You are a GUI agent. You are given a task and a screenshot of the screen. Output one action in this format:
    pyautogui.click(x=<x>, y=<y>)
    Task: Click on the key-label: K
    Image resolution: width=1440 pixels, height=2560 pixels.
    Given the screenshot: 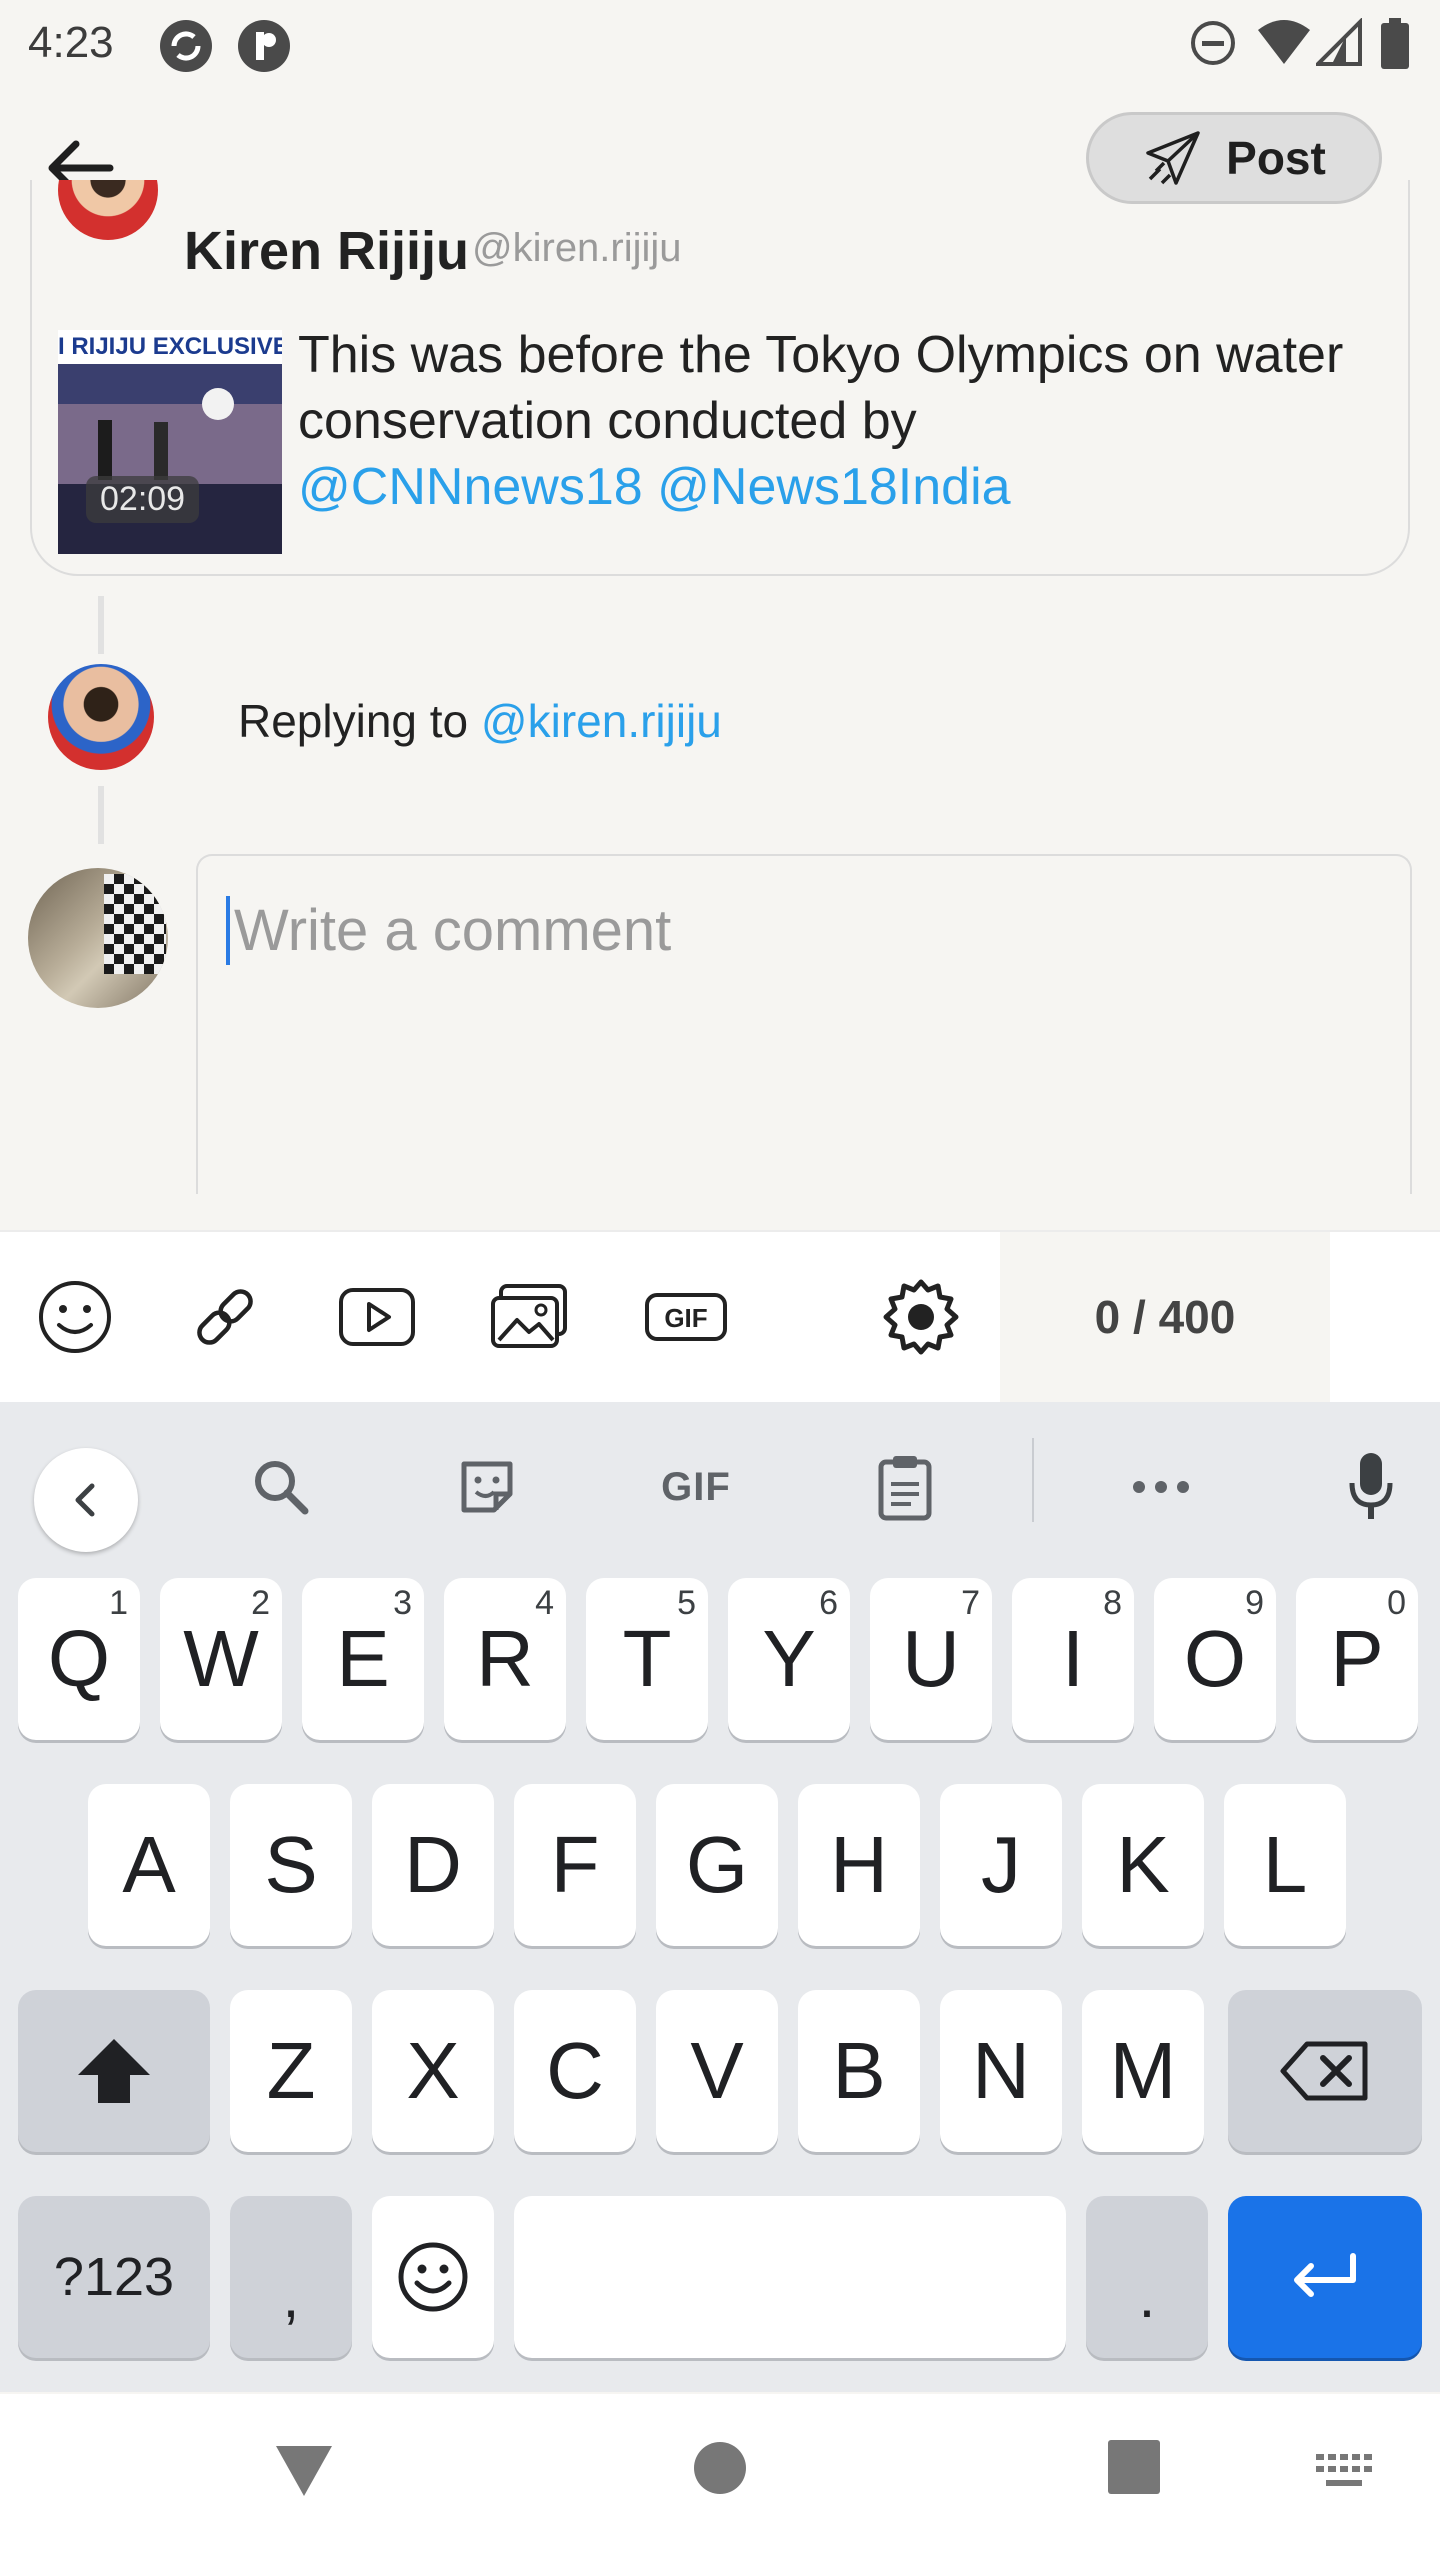 What is the action you would take?
    pyautogui.click(x=1143, y=1864)
    